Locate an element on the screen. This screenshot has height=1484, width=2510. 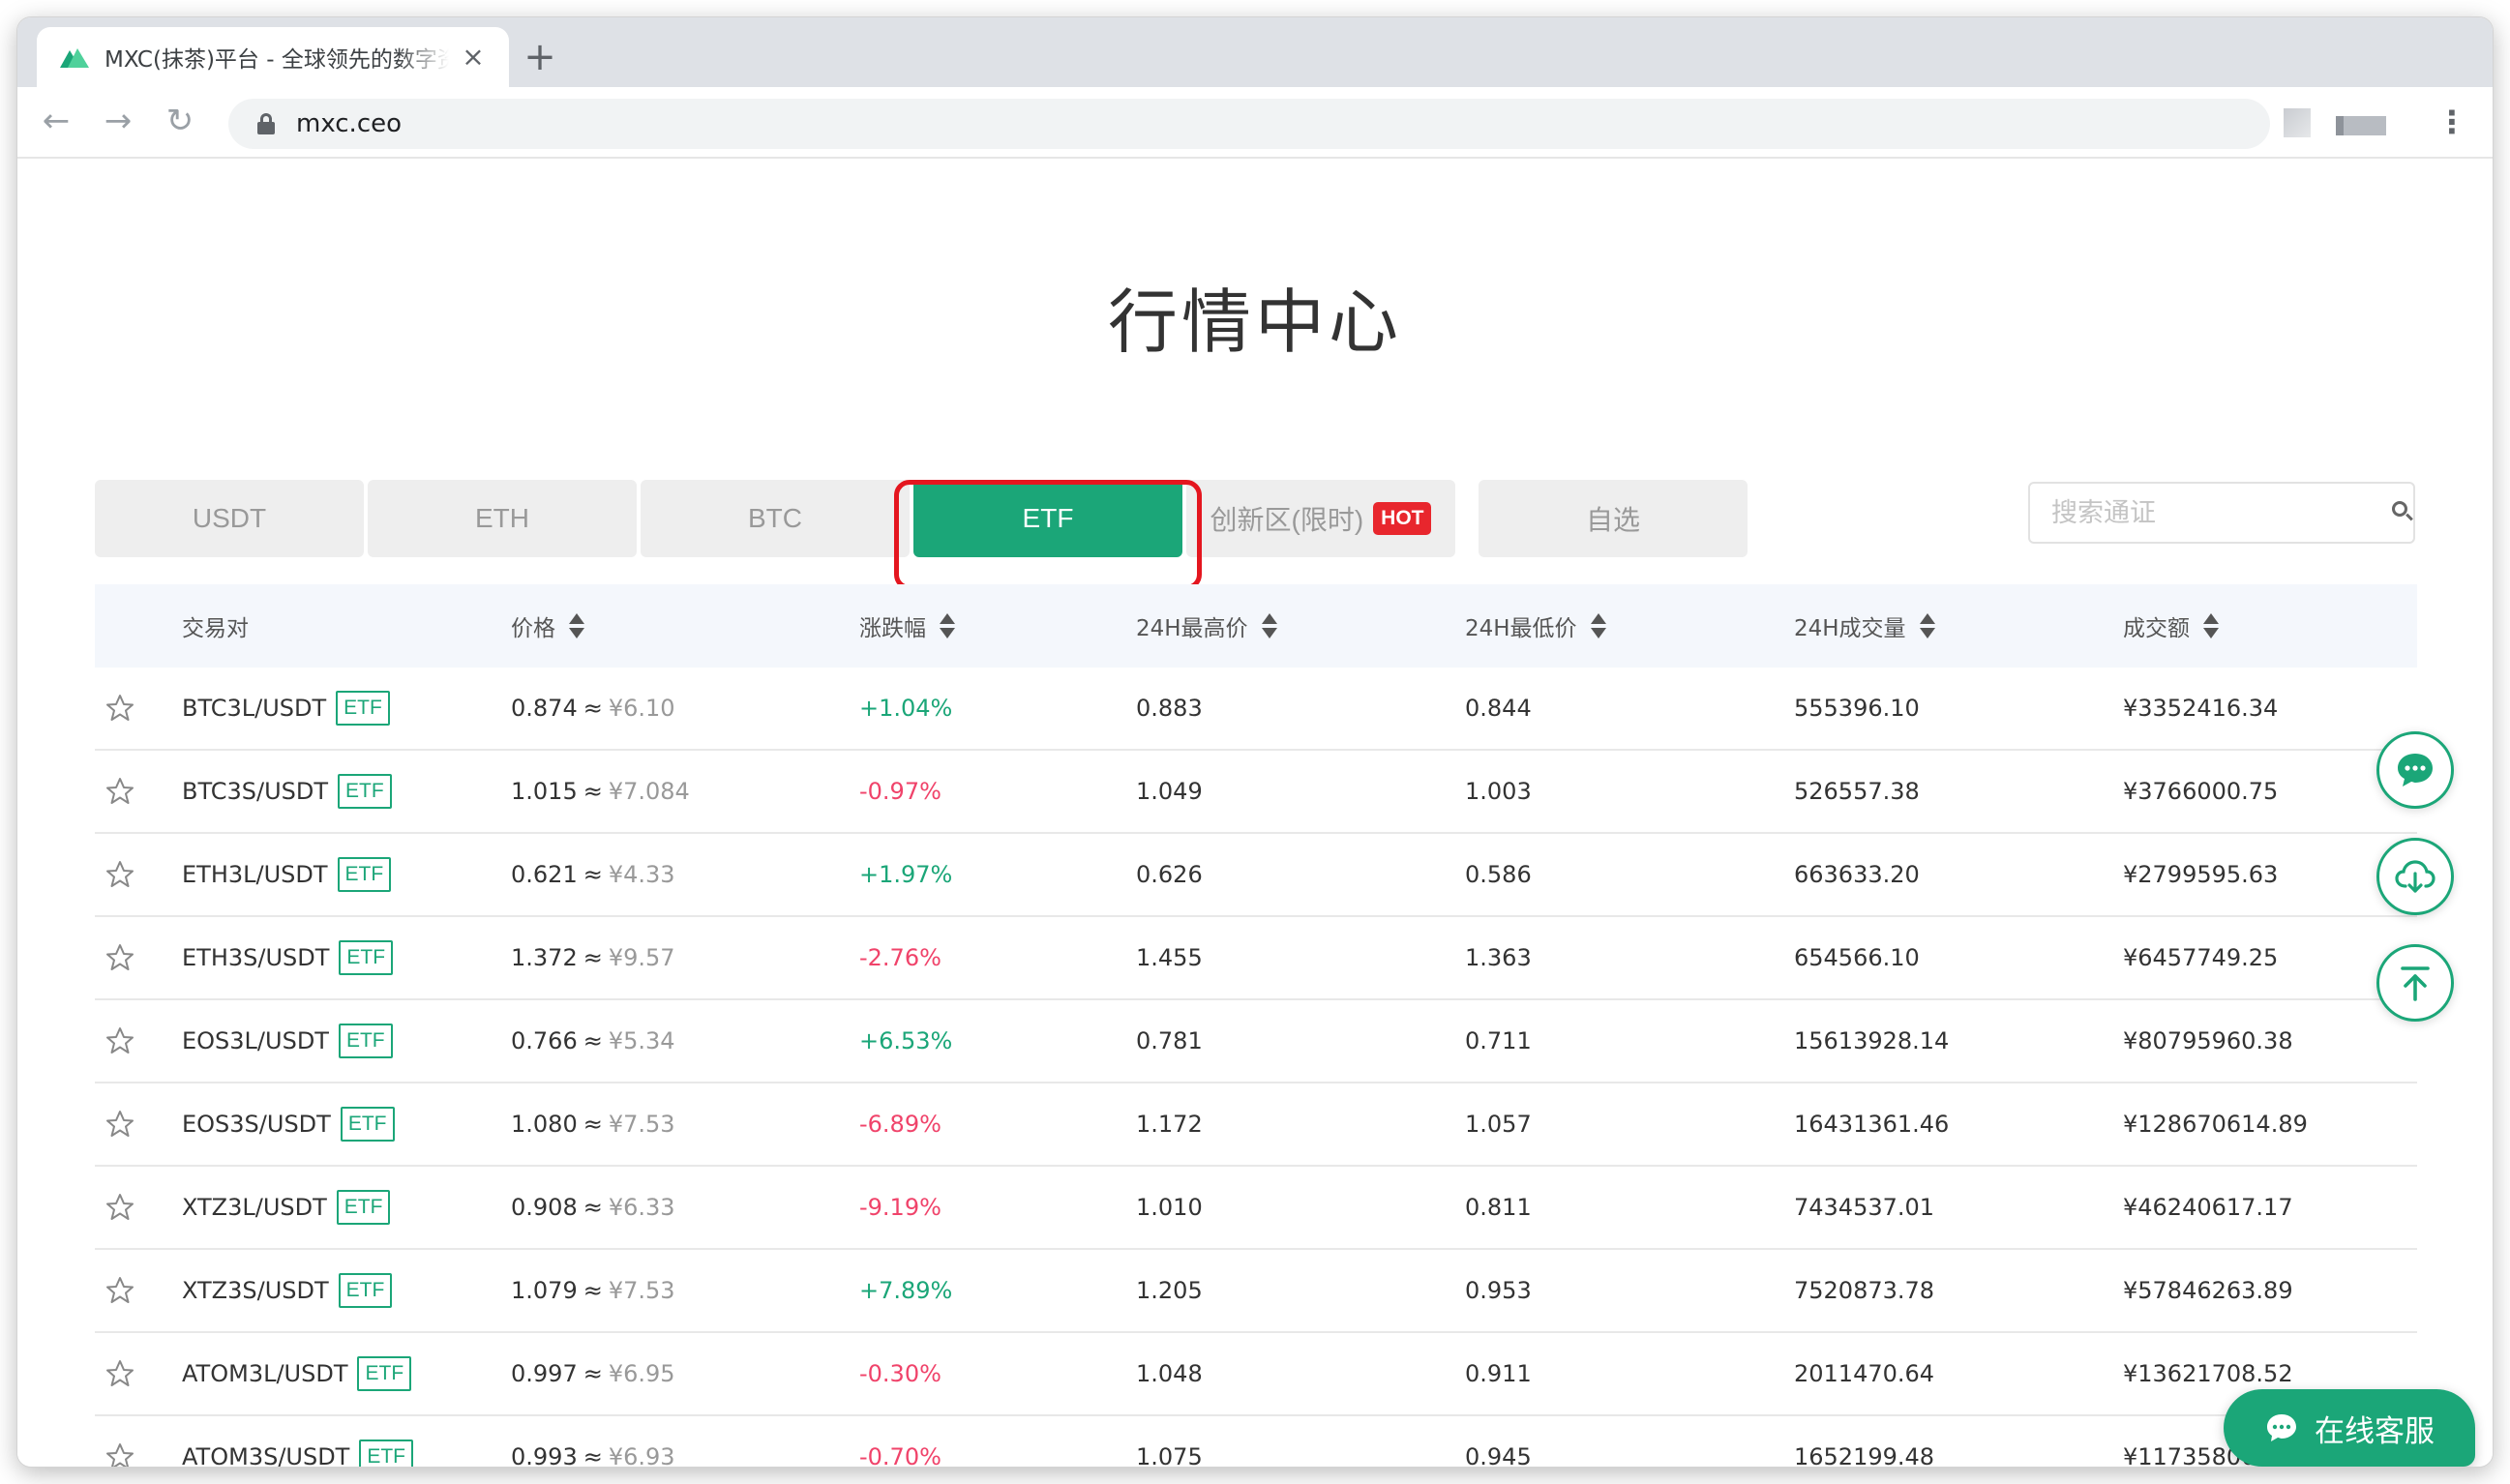
header-low: 24H最低价 is located at coordinates (1536, 626).